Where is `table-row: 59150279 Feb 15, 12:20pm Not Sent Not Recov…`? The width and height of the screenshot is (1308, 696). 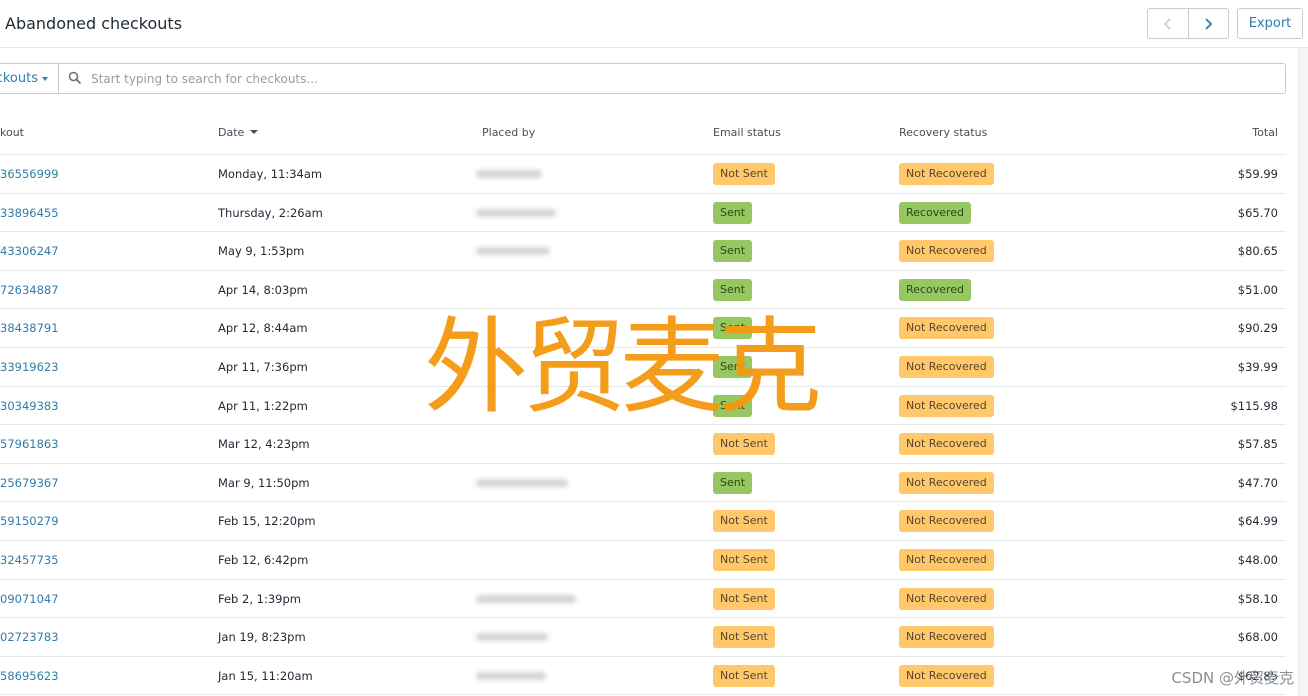 table-row: 59150279 Feb 15, 12:20pm Not Sent Not Recov… is located at coordinates (643, 521).